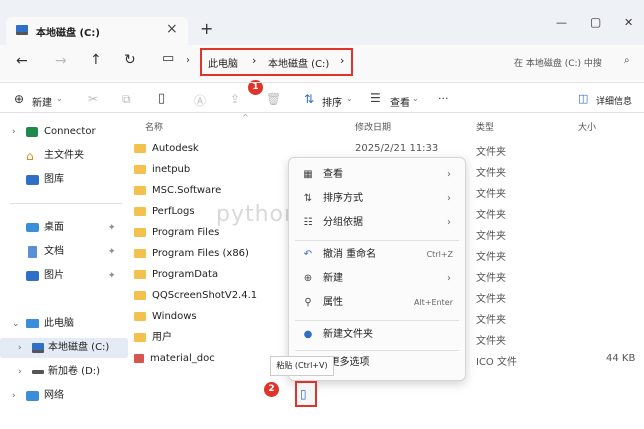 The width and height of the screenshot is (644, 429). Describe the element at coordinates (64, 132) in the screenshot. I see `sidebar-item-connector: › Connector` at that location.